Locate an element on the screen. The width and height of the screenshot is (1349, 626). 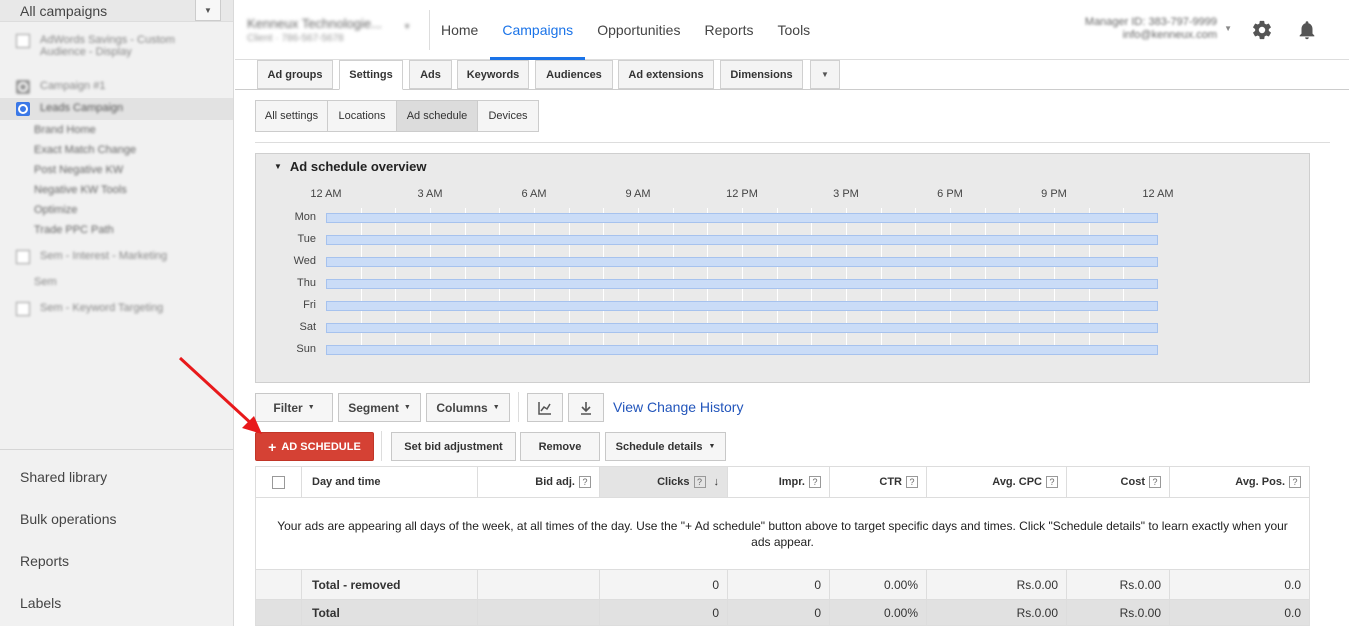
tab-ad-extensions: Ad extensions is located at coordinates (666, 74).